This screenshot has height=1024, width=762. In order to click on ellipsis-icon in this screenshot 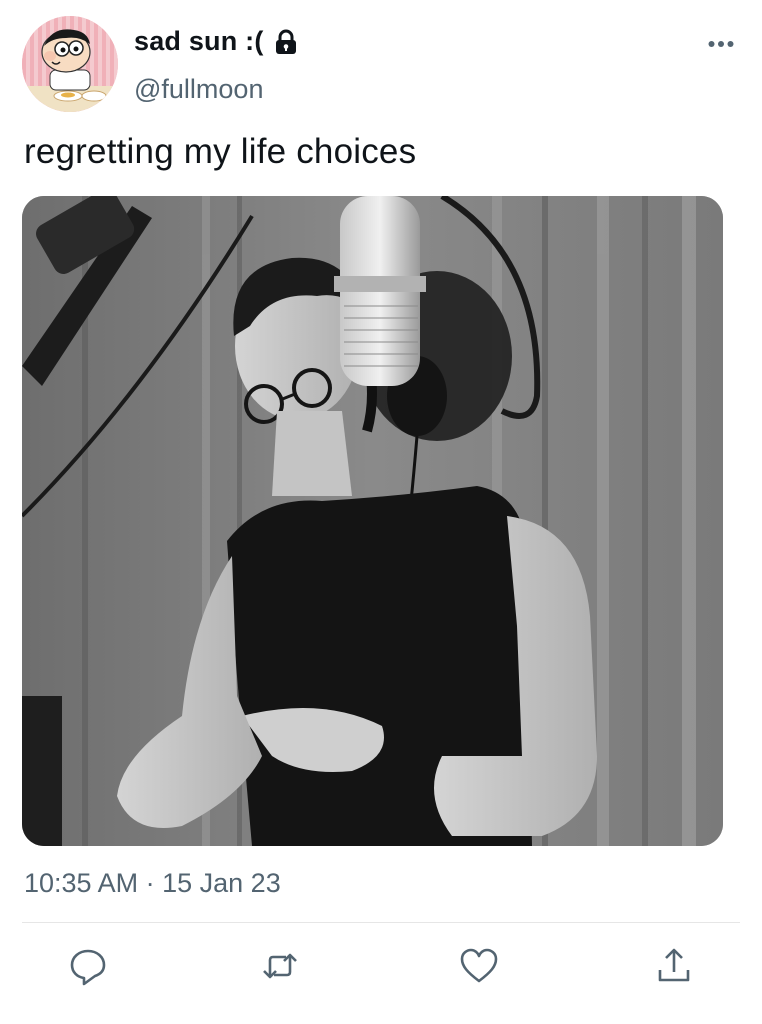, I will do `click(721, 44)`.